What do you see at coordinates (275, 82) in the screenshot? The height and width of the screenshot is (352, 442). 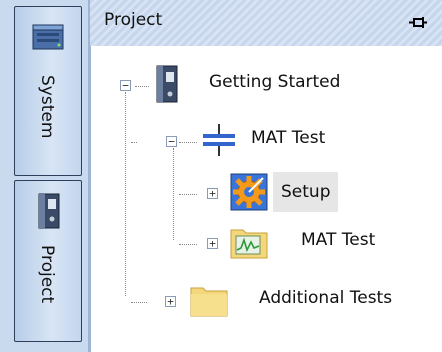 I see `tree-item-label: Getting Started` at bounding box center [275, 82].